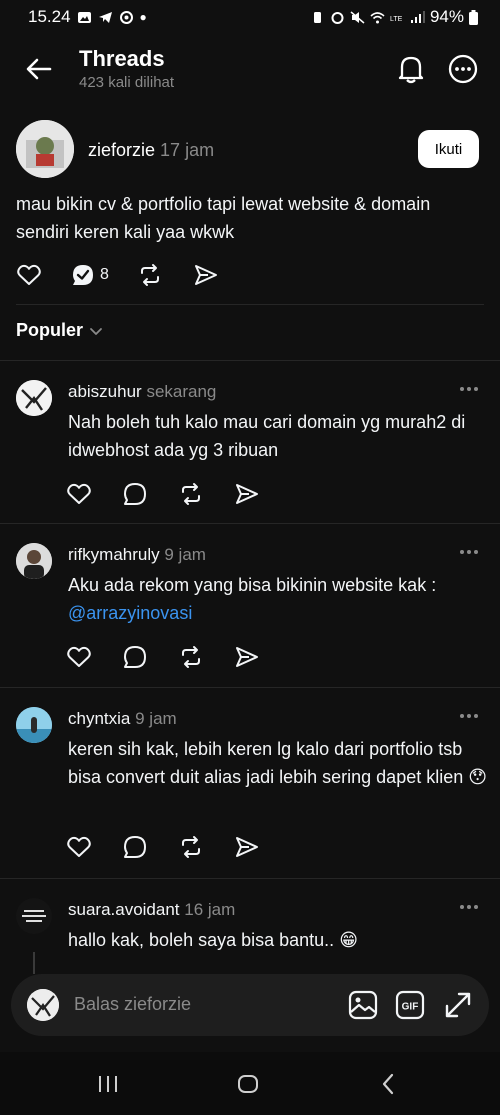 This screenshot has width=500, height=1115. I want to click on reply-author: suara.avoidant 16 jam, so click(151, 910).